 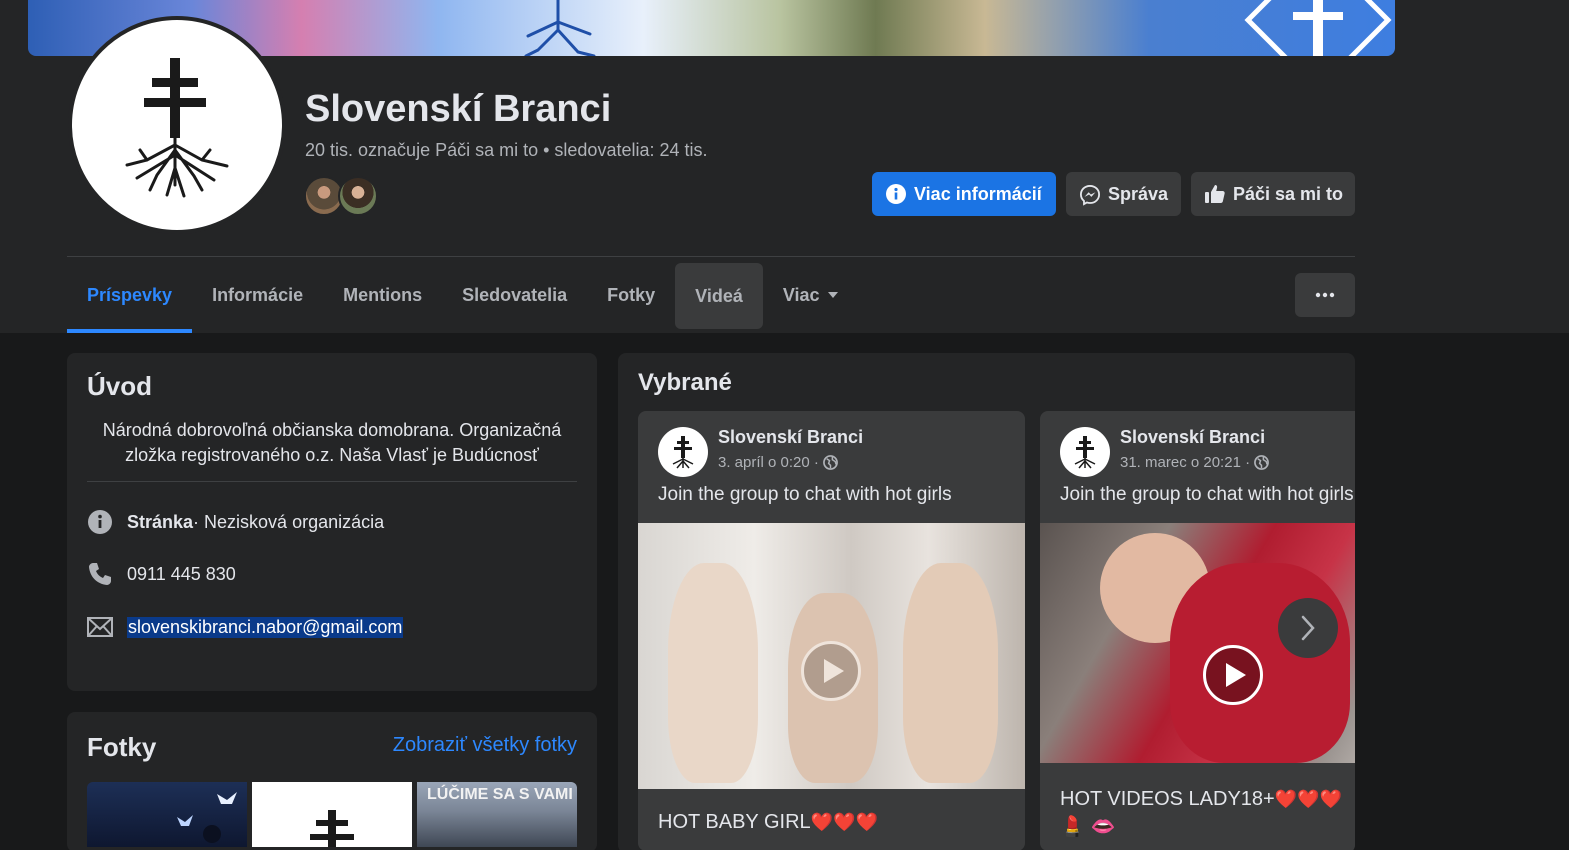 I want to click on tab-label: Informácie, so click(x=258, y=294).